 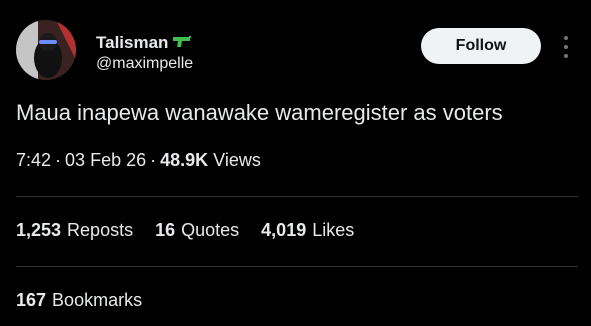 I want to click on views-count: 48.9K, so click(x=184, y=160).